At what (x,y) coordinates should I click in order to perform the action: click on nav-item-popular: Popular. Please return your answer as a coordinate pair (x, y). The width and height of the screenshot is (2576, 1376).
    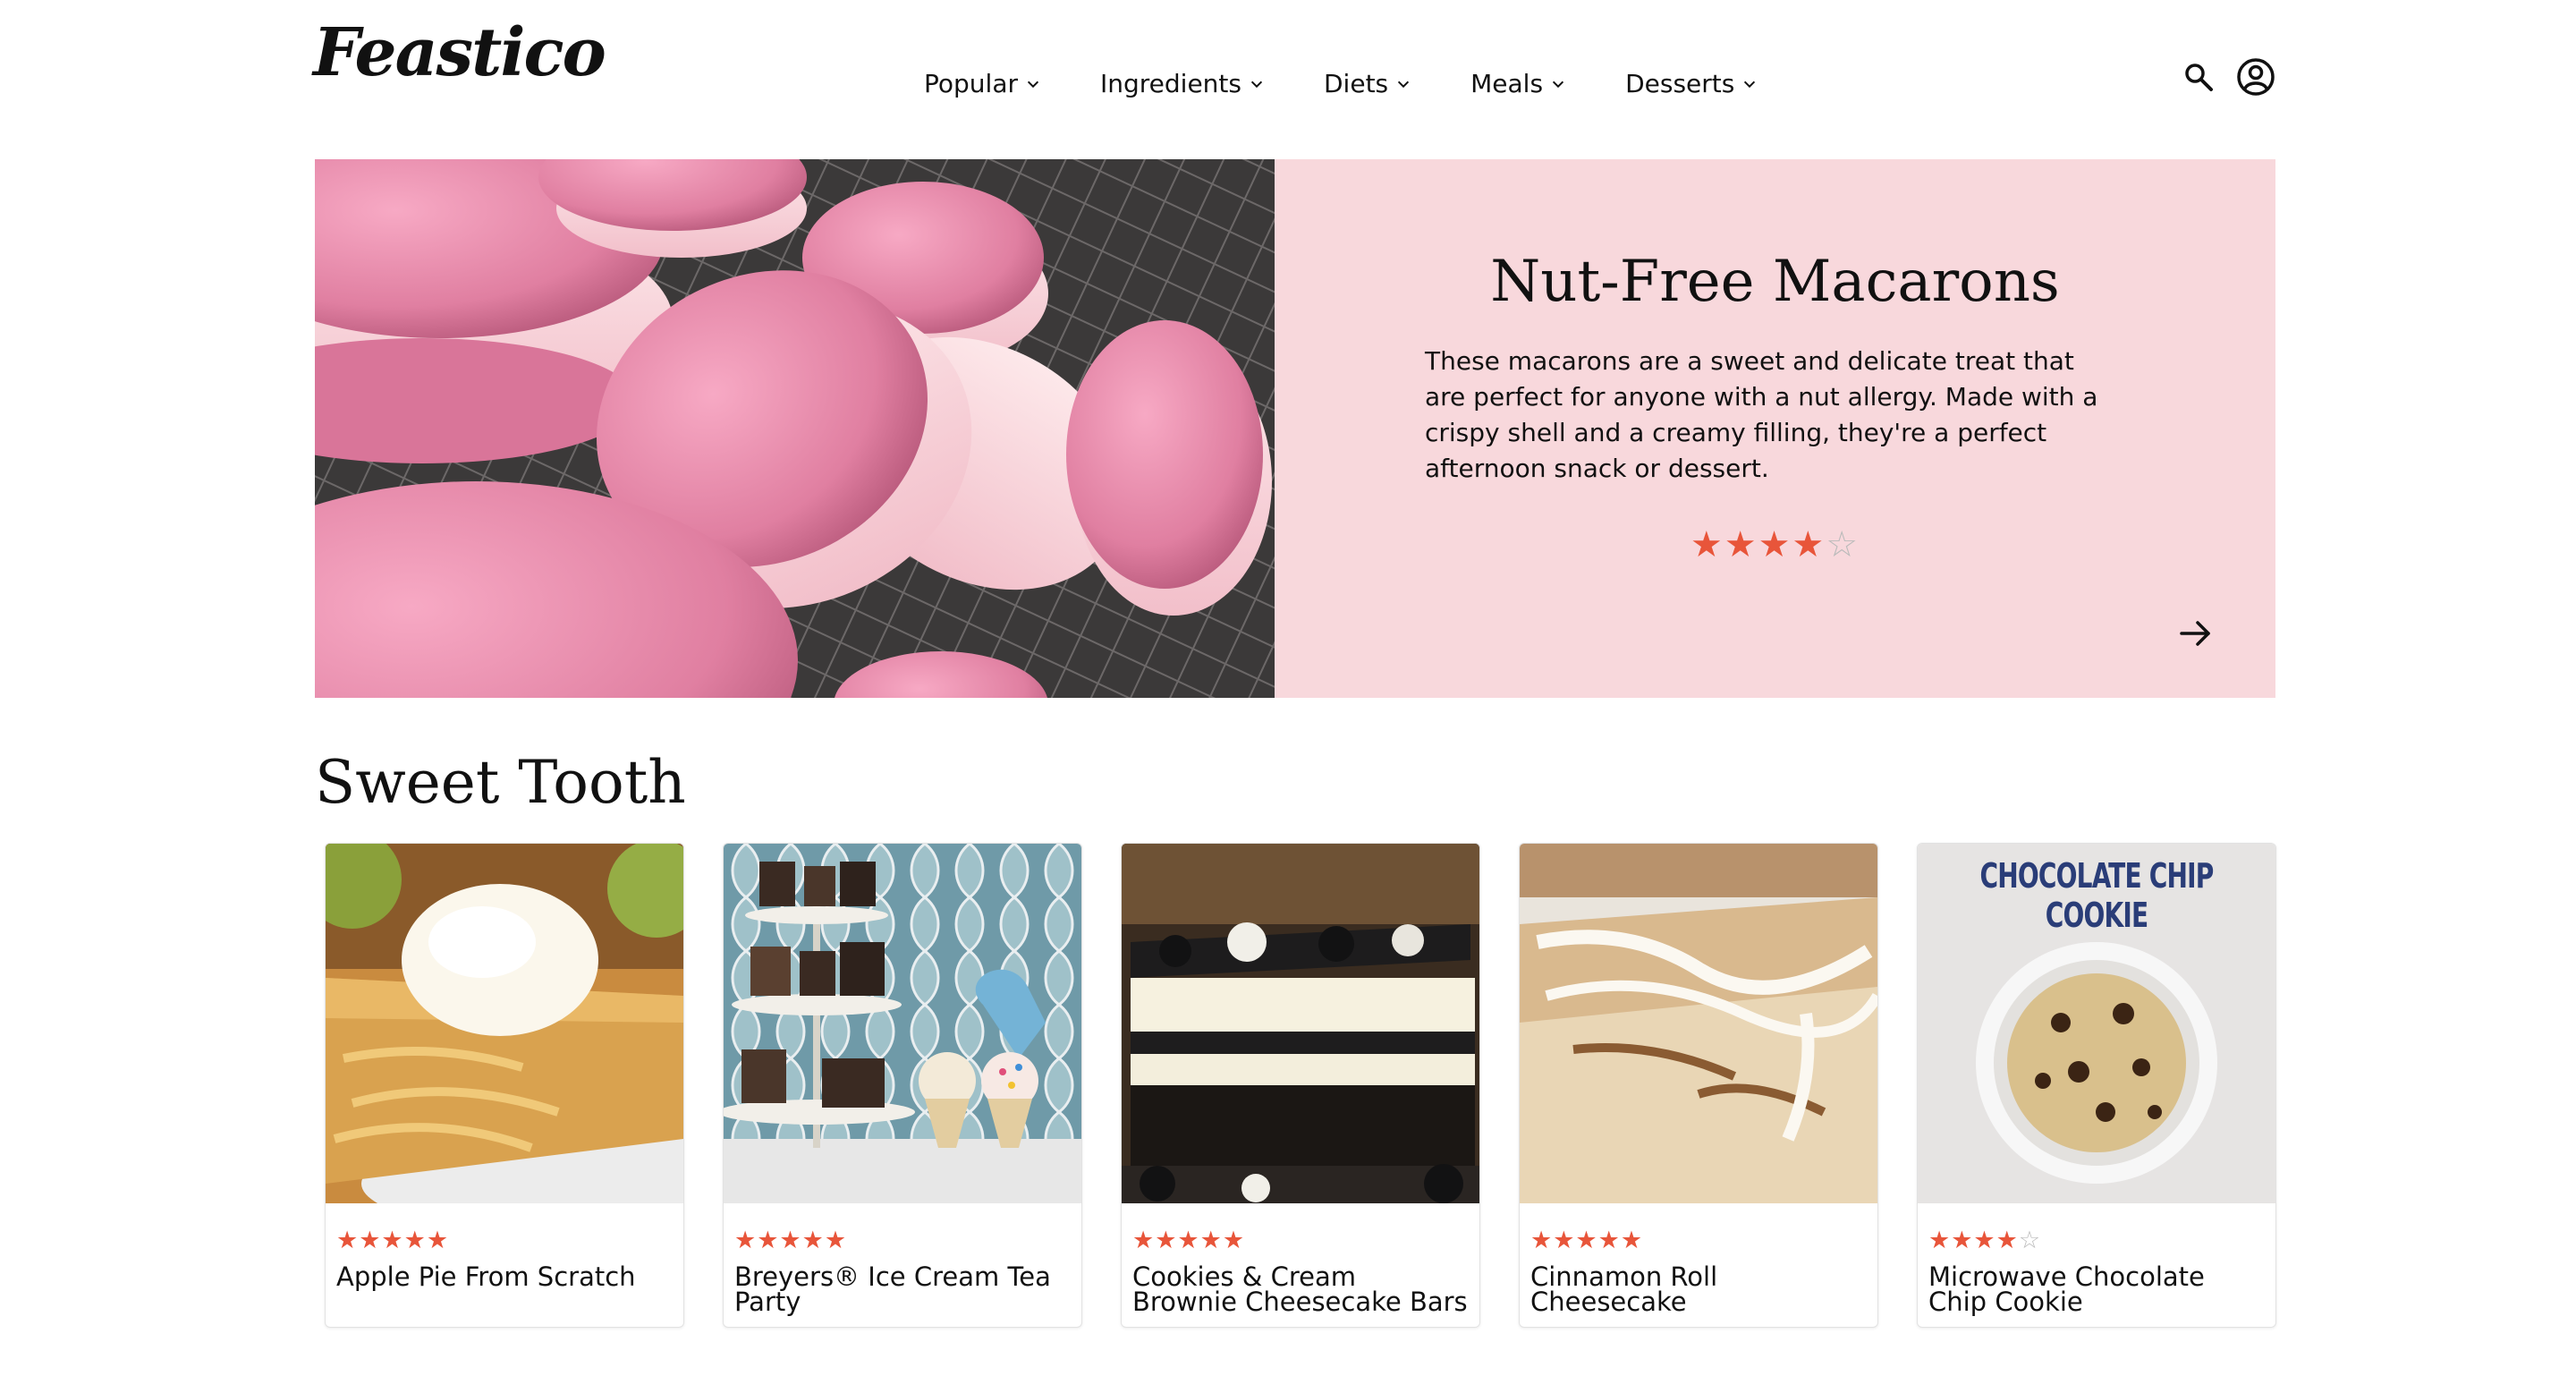
    Looking at the image, I should click on (982, 84).